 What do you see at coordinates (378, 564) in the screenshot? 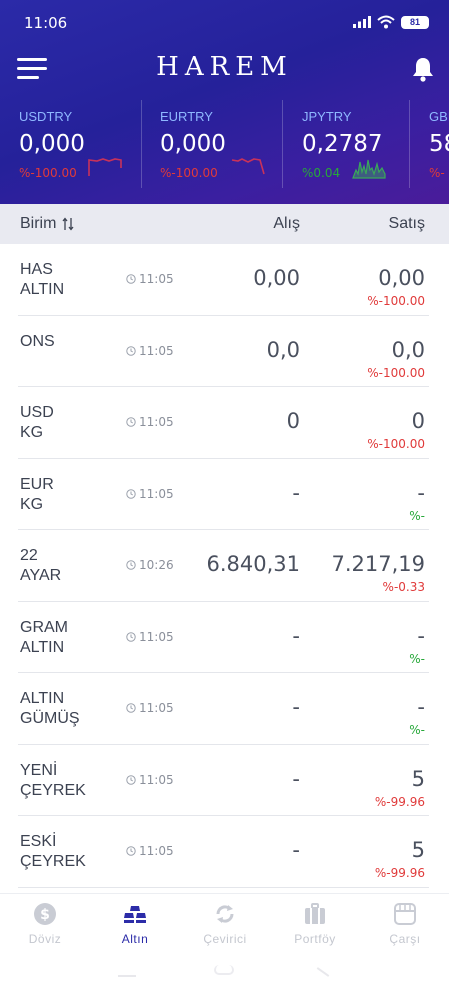
I see `row-satis: 7.217,19` at bounding box center [378, 564].